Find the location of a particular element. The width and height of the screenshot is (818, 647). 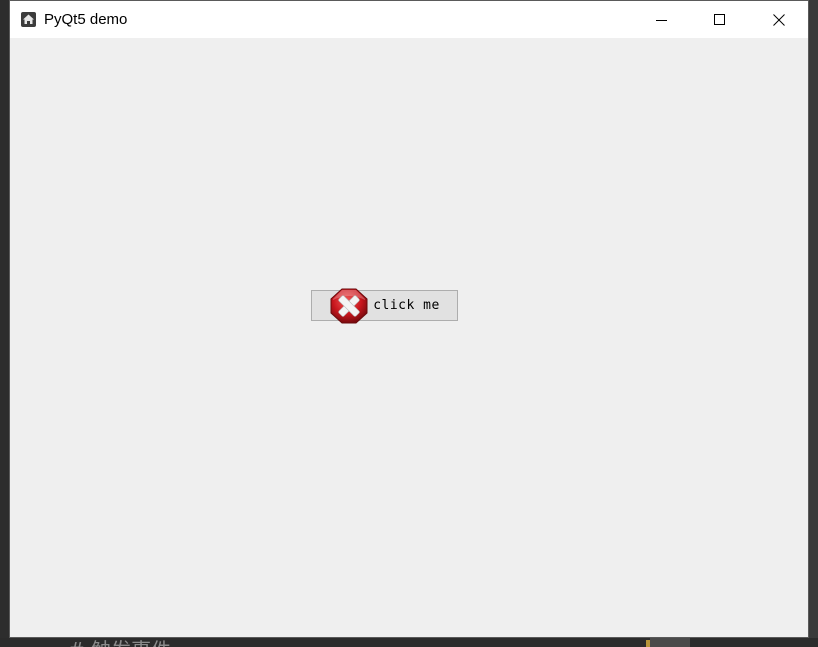

minimize-icon is located at coordinates (661, 20).